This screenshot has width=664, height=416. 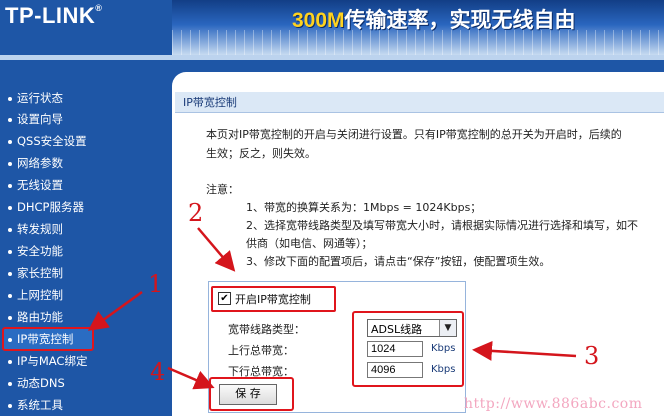 What do you see at coordinates (156, 284) in the screenshot?
I see `annotation-1: 1` at bounding box center [156, 284].